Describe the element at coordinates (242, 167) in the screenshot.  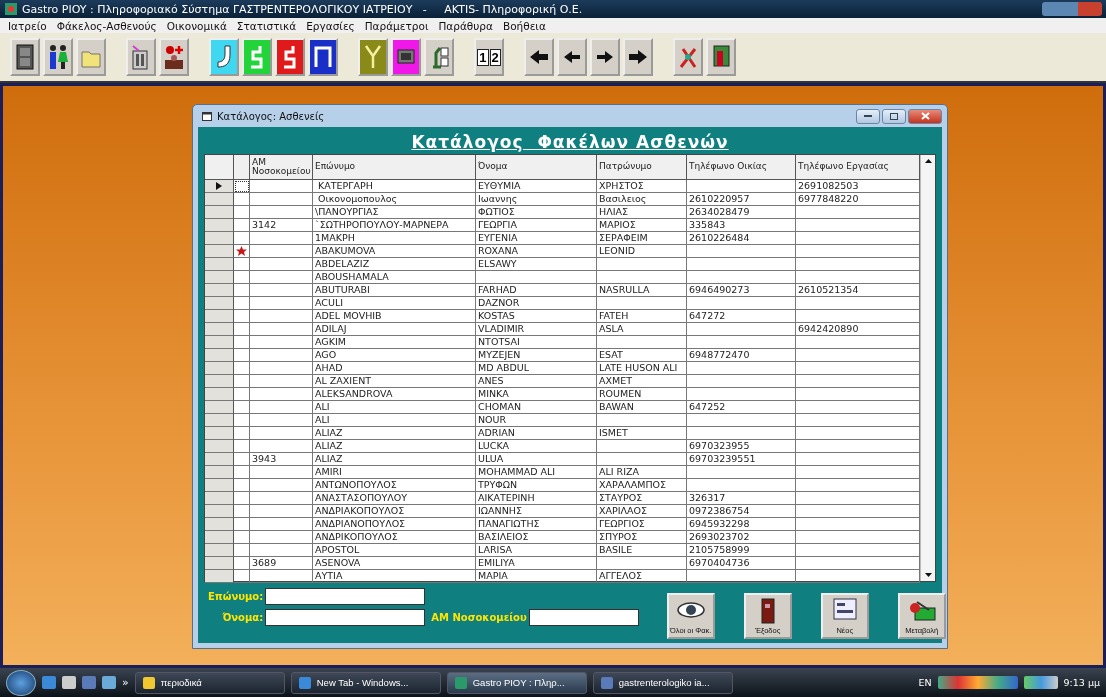
I see `header-cell` at that location.